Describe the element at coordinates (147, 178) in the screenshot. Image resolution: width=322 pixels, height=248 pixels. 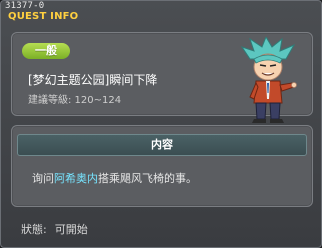
I see `description-suffix: 搭乘飓风飞椅的事。` at that location.